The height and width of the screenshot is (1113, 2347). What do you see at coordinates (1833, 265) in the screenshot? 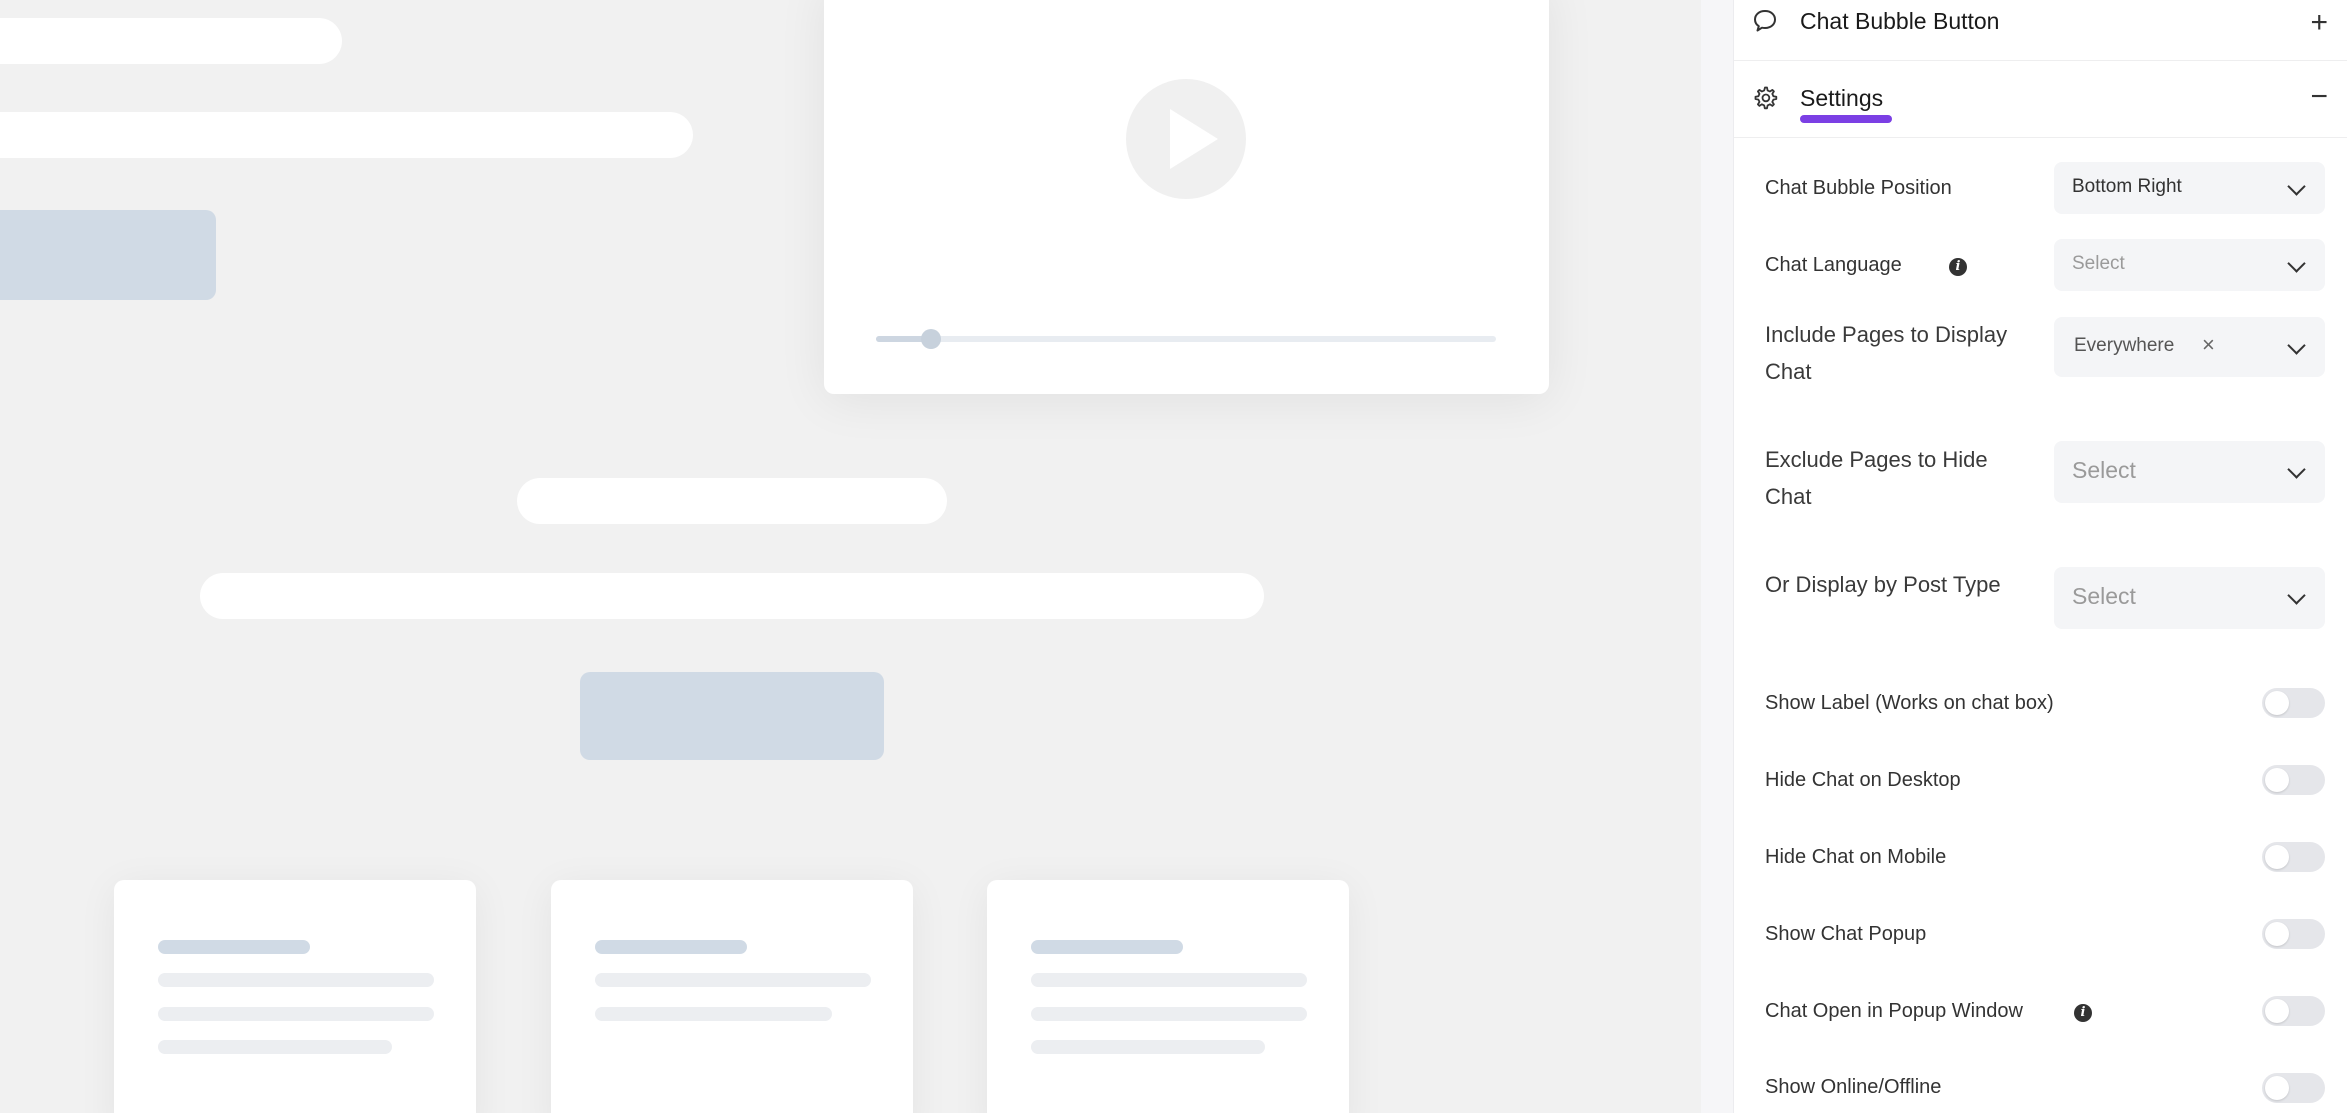
I see `label-chat-language: Chat Language` at bounding box center [1833, 265].